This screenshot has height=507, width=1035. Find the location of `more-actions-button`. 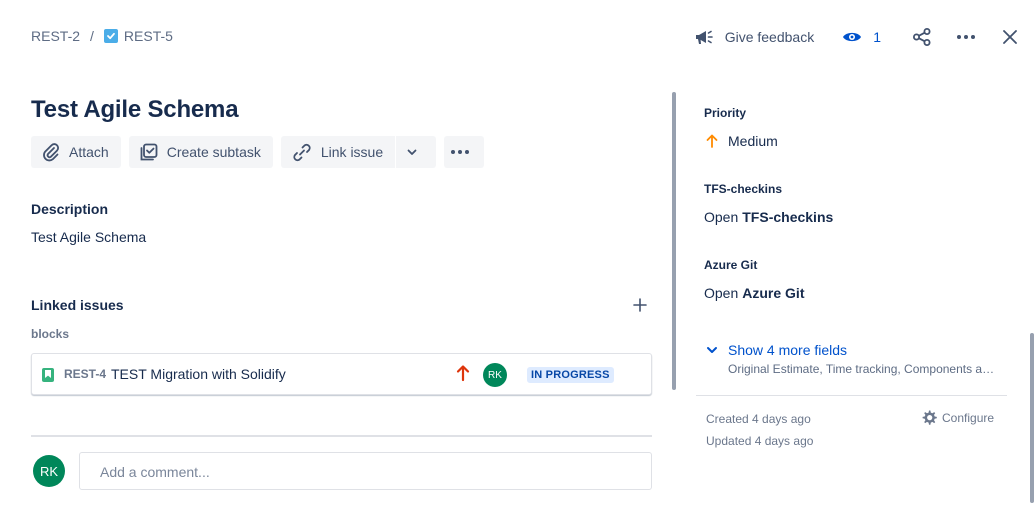

more-actions-button is located at coordinates (966, 37).